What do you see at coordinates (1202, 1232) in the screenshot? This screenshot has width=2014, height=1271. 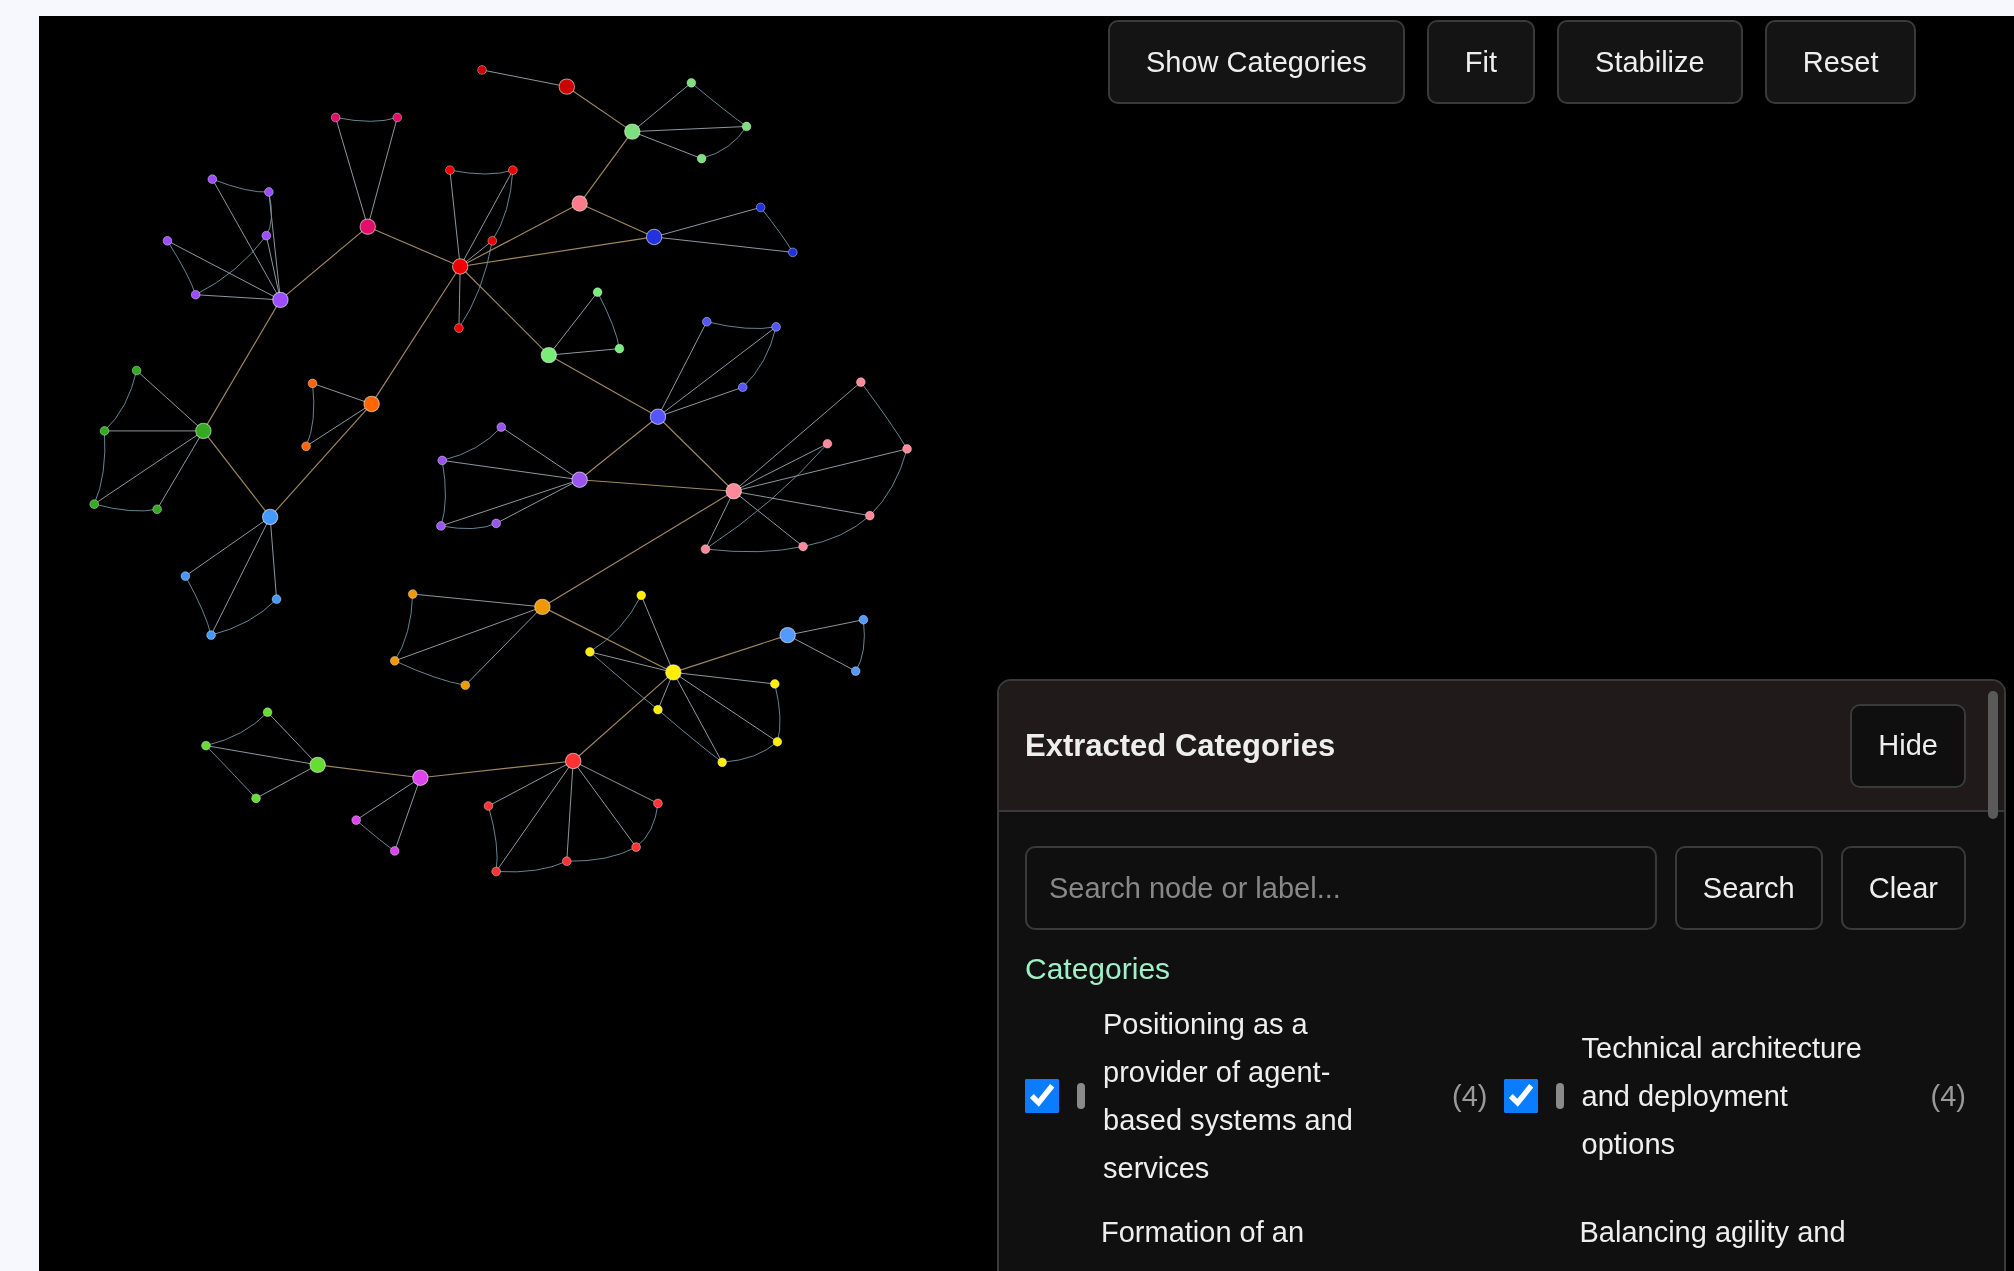 I see `category-label: Formation of an` at bounding box center [1202, 1232].